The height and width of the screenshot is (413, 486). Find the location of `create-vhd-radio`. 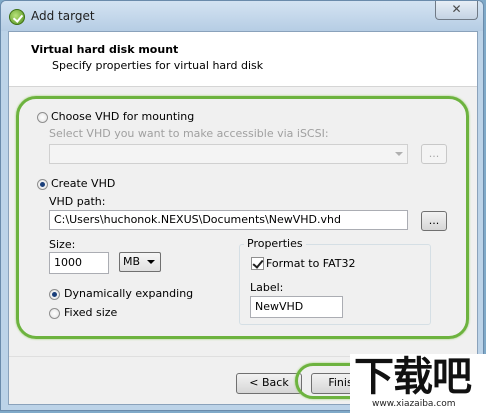

create-vhd-radio is located at coordinates (42, 184).